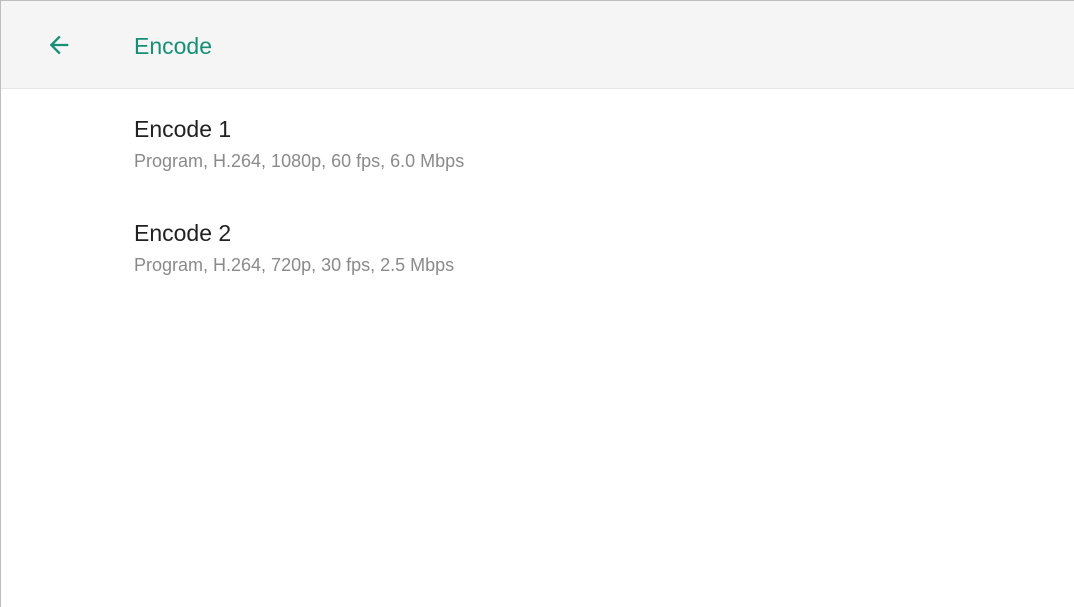 The height and width of the screenshot is (607, 1074). Describe the element at coordinates (173, 46) in the screenshot. I see `page-title: Encode` at that location.